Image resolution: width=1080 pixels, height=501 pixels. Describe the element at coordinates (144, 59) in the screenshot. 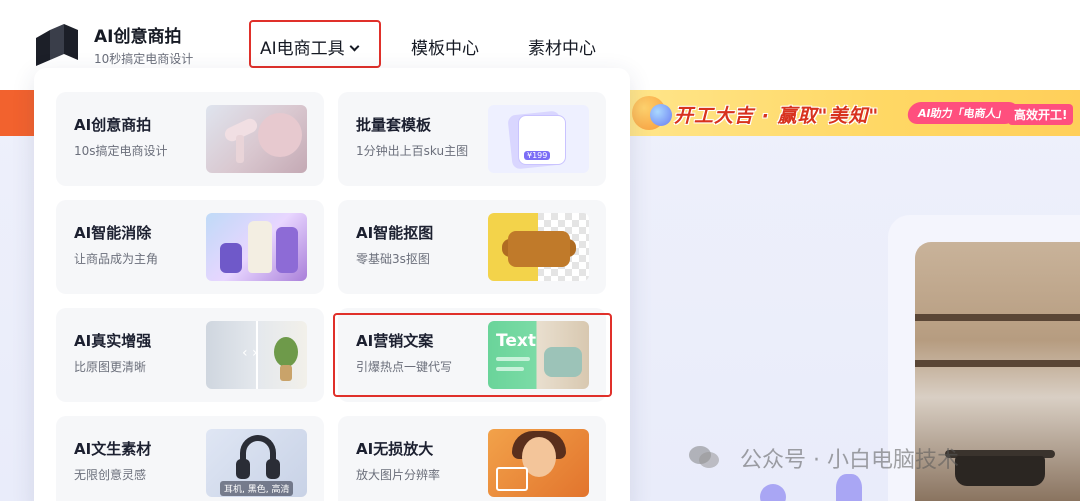

I see `brand-subtitle: 10秒搞定电商设计` at that location.